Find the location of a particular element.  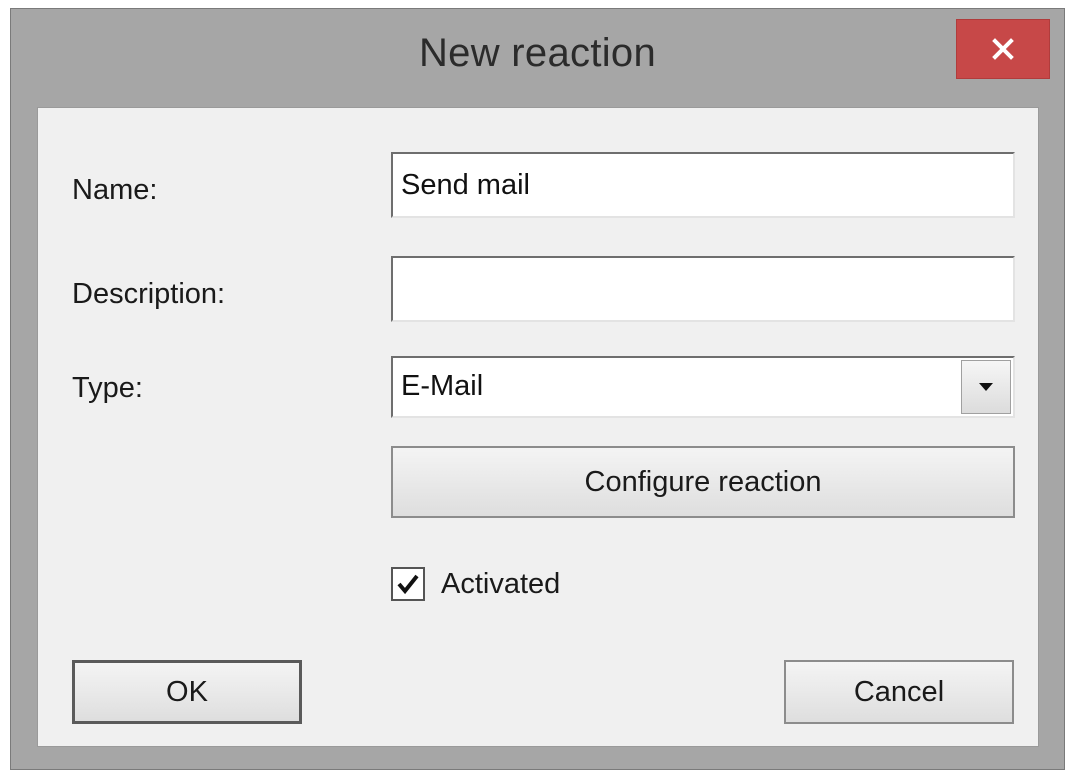

close-button is located at coordinates (1003, 49).